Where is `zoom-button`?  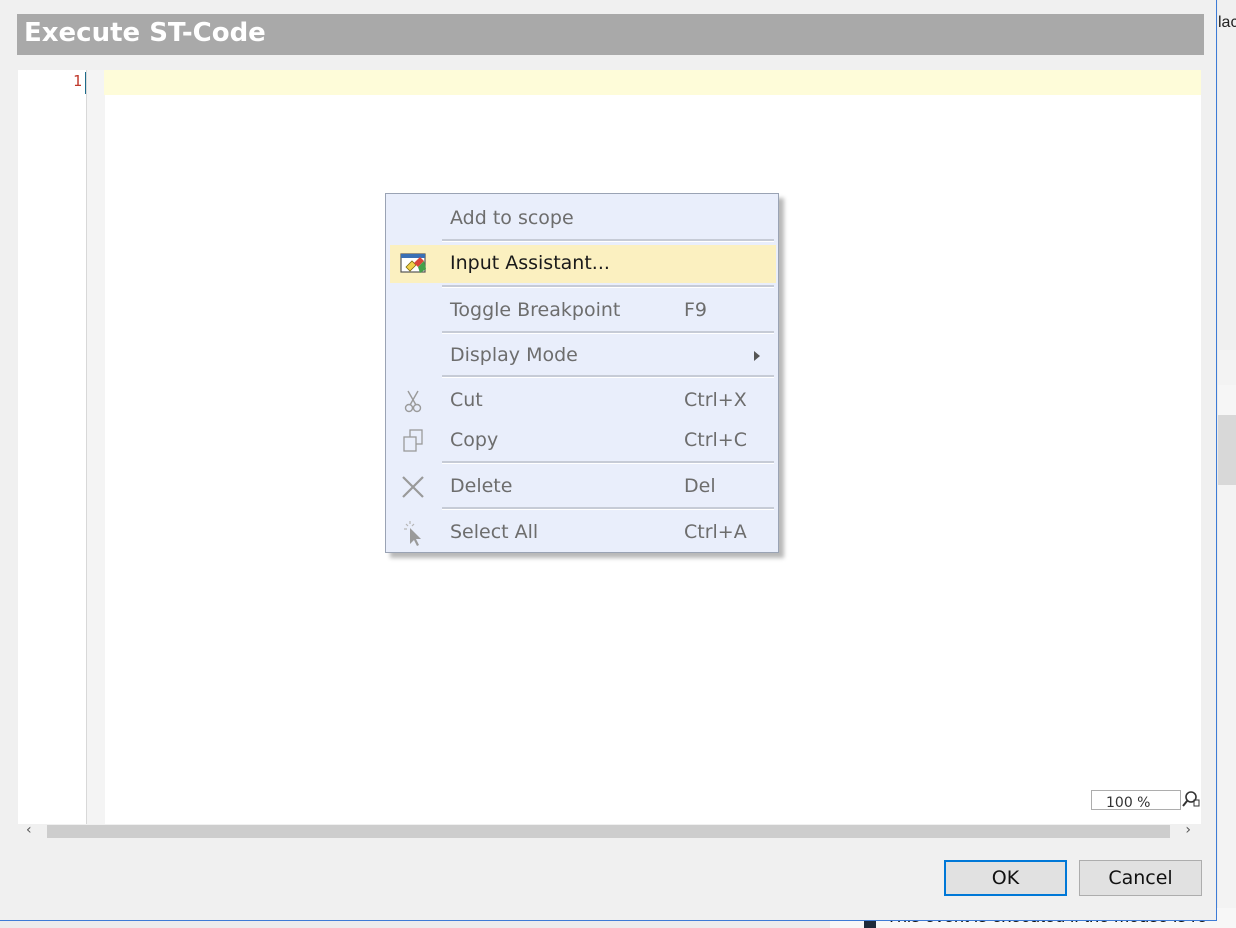
zoom-button is located at coordinates (1191, 799).